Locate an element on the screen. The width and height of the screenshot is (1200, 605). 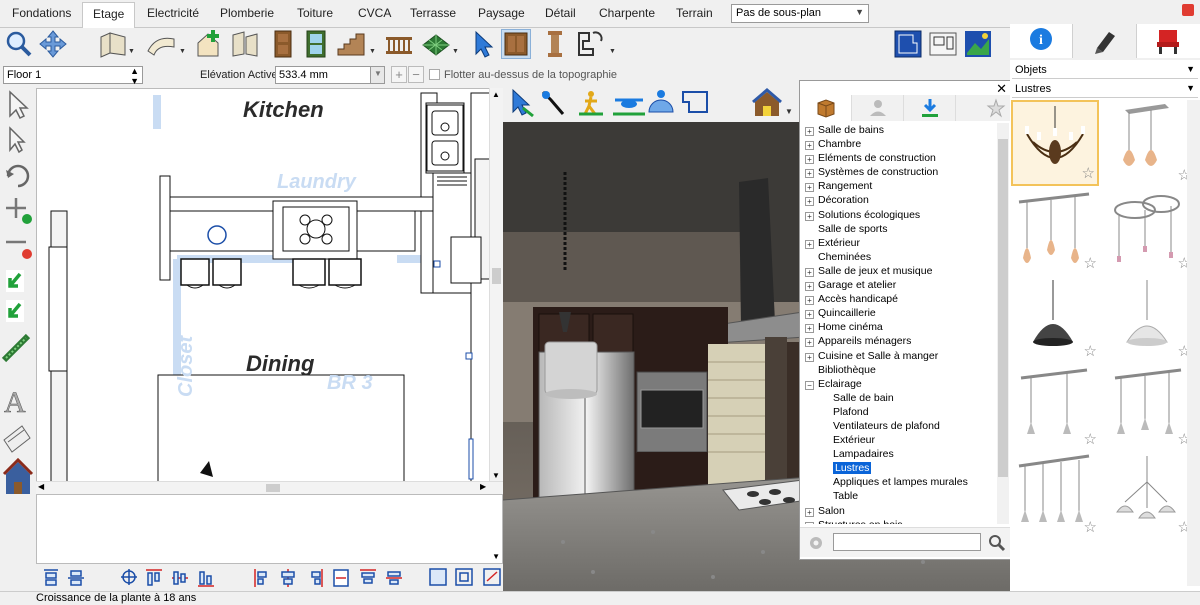
pen-icon is located at coordinates (1105, 41).